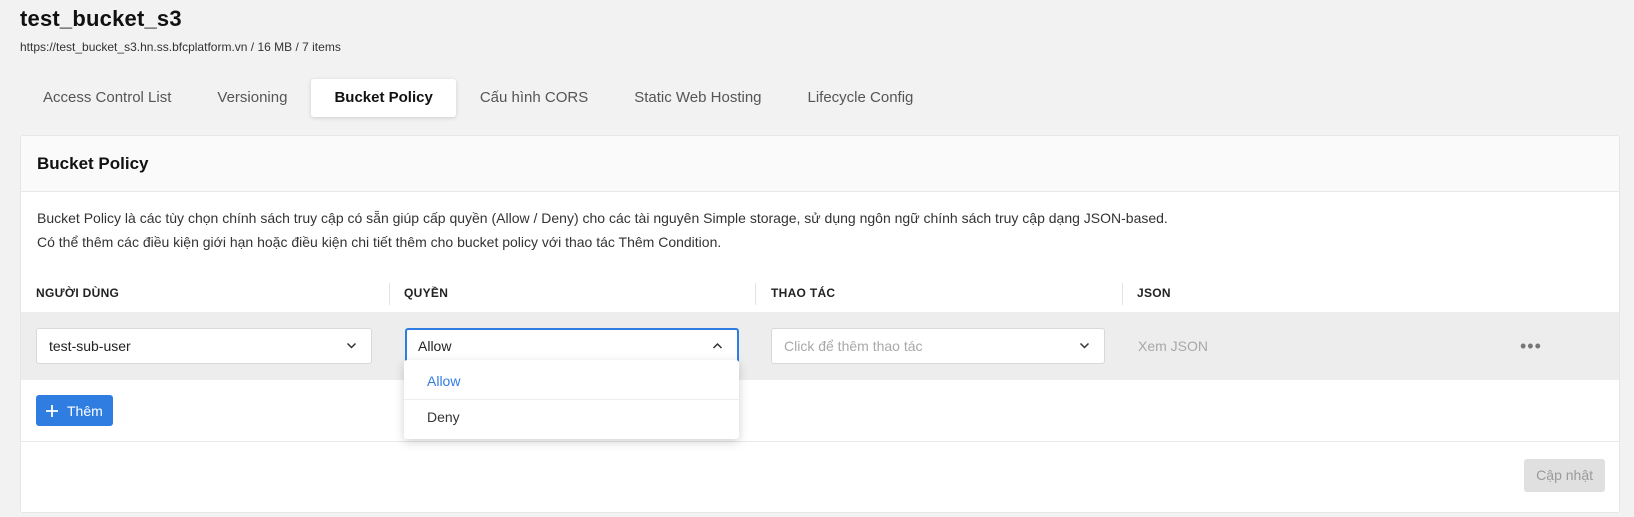 Image resolution: width=1634 pixels, height=517 pixels. What do you see at coordinates (52, 411) in the screenshot?
I see `plus-icon` at bounding box center [52, 411].